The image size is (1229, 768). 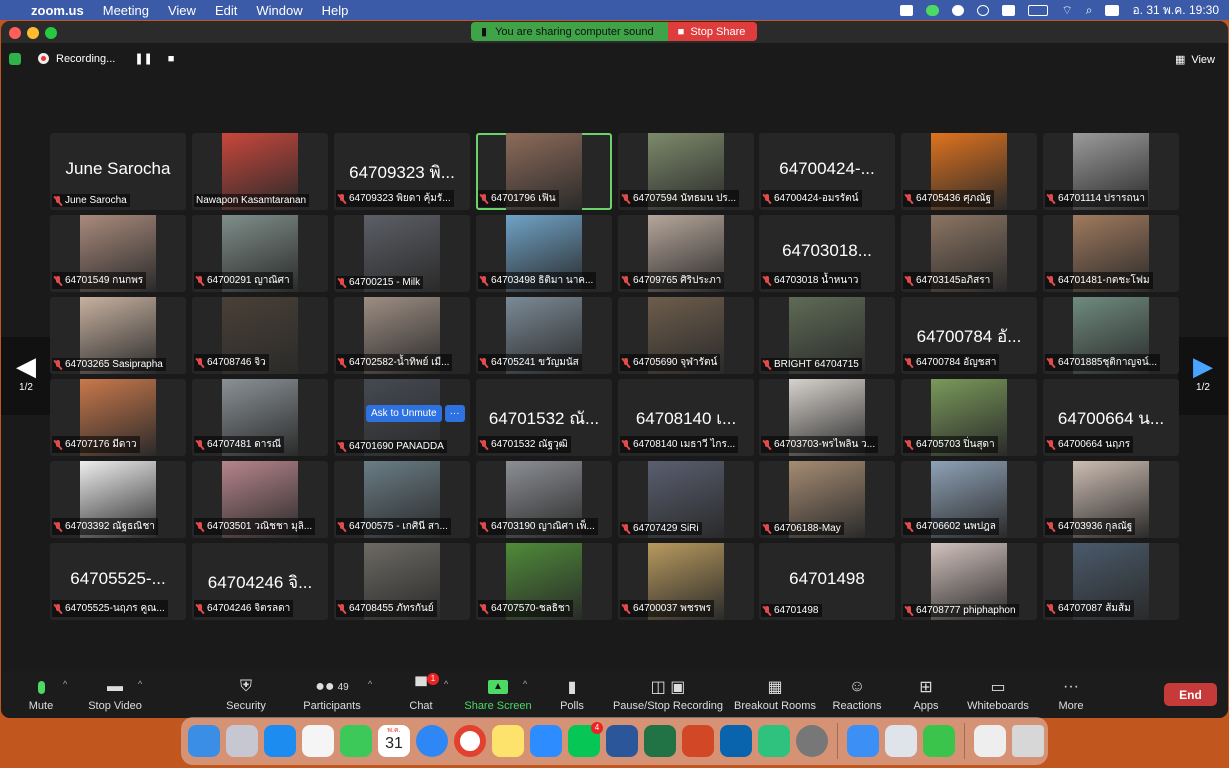 What do you see at coordinates (260, 171) in the screenshot?
I see `participant-tile: Nawapon Kasamtaranan` at bounding box center [260, 171].